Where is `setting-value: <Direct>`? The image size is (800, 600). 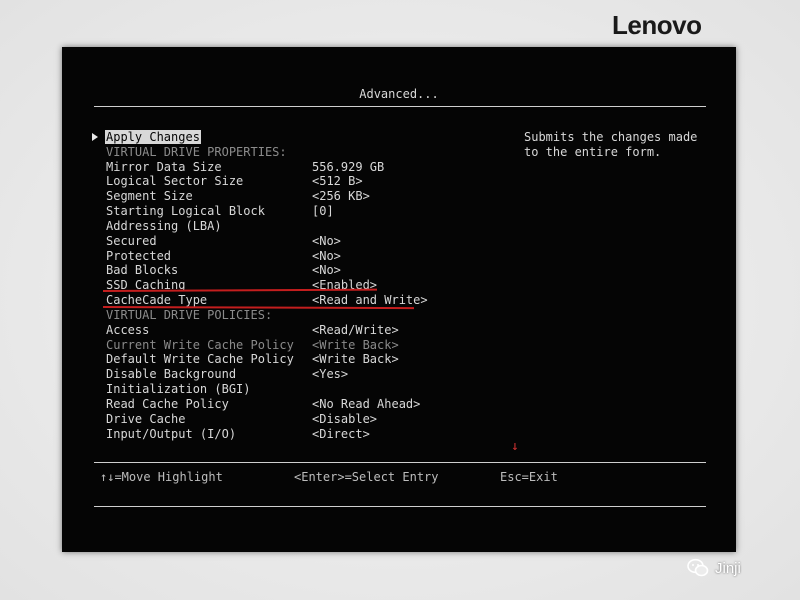 setting-value: <Direct> is located at coordinates (341, 434).